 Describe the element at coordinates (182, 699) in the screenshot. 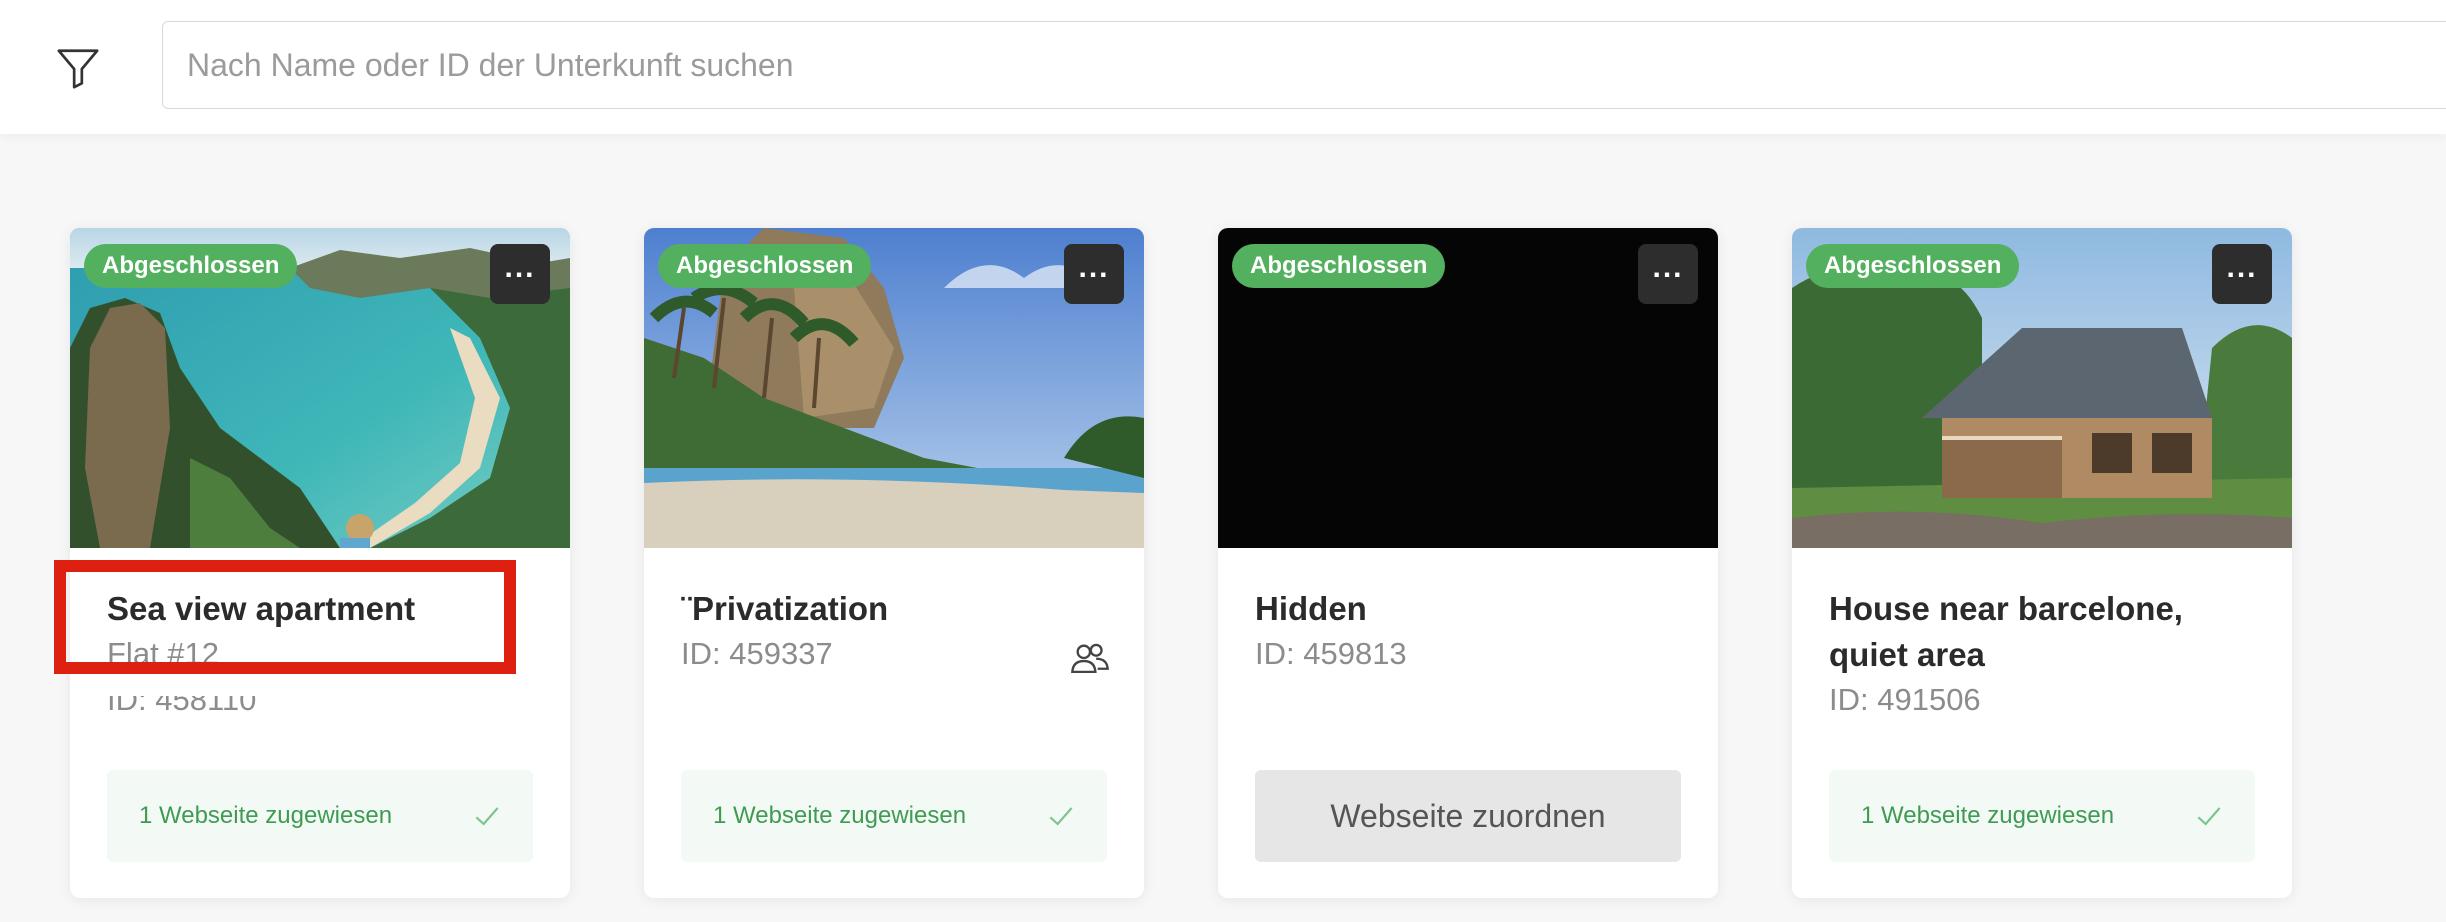

I see `property-id: ID: 458110` at that location.